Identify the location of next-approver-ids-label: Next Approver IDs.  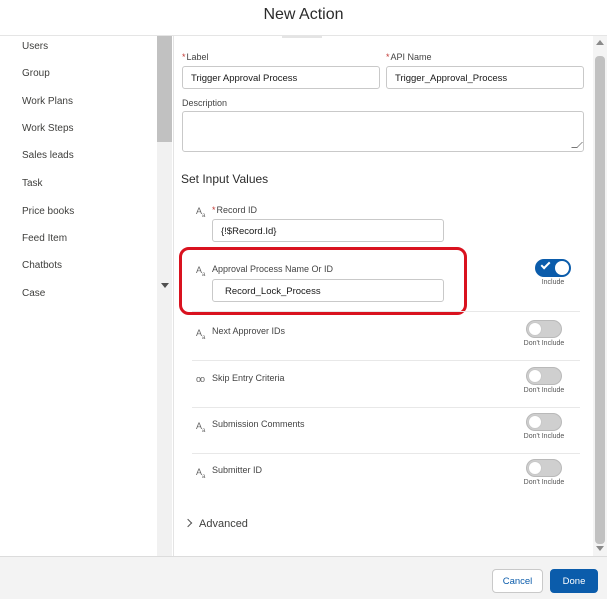
(249, 331).